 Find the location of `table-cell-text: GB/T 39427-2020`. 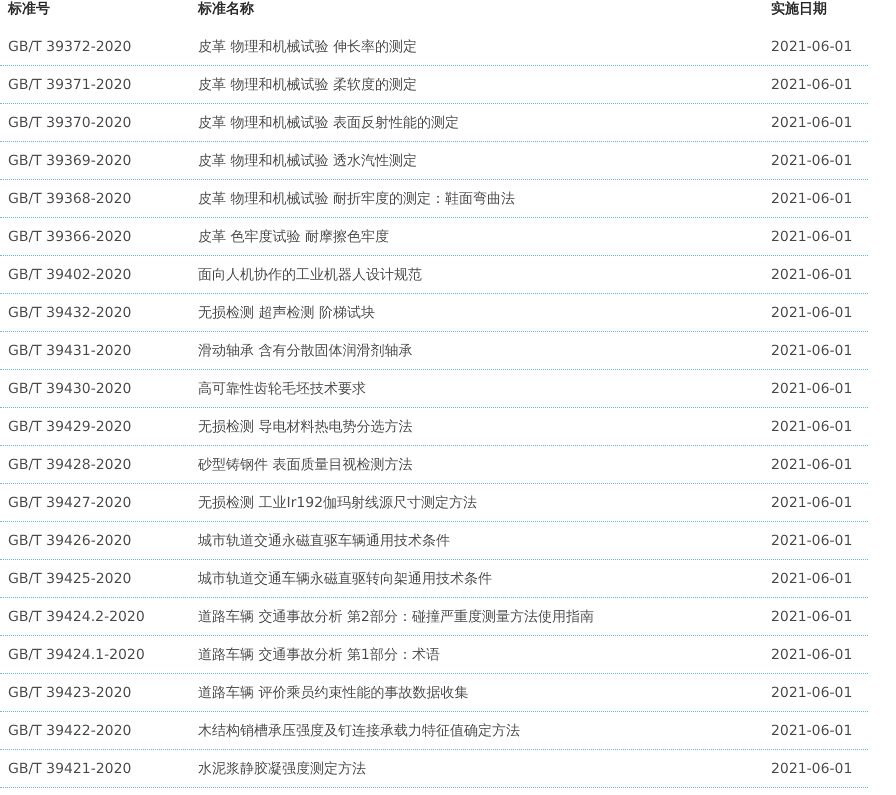

table-cell-text: GB/T 39427-2020 is located at coordinates (69, 502).